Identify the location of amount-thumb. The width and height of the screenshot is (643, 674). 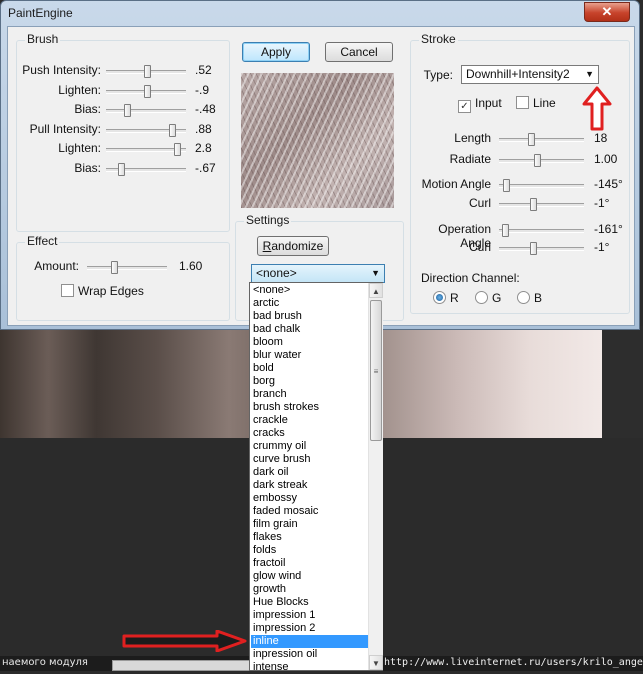
(114, 267).